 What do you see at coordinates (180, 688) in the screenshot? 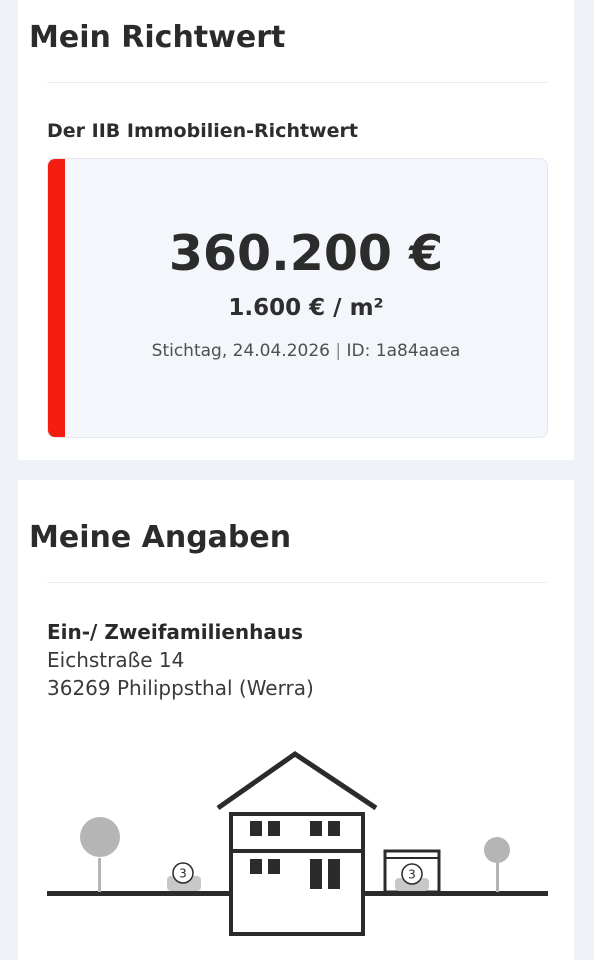
I see `address-city: 36269 Philippsthal (Werra)` at bounding box center [180, 688].